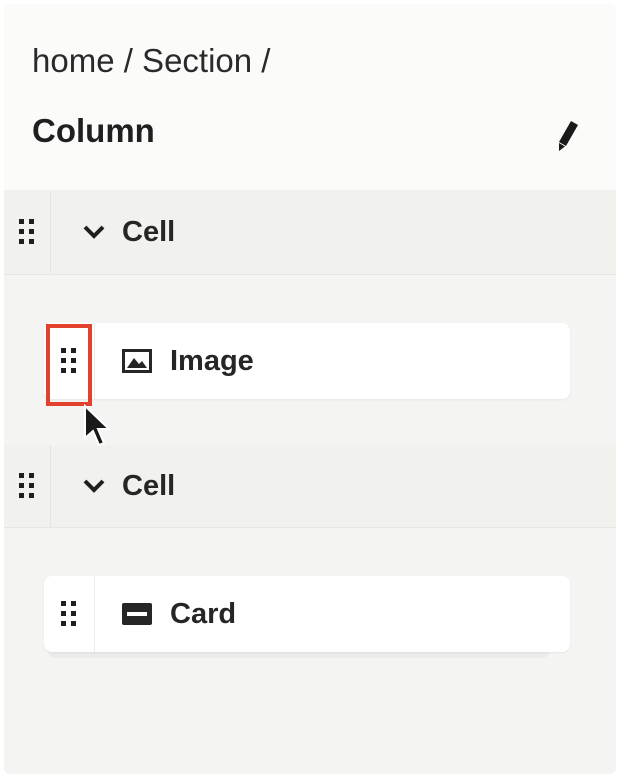 This screenshot has width=622, height=778. What do you see at coordinates (151, 61) in the screenshot?
I see `breadcrumb: home / Section /` at bounding box center [151, 61].